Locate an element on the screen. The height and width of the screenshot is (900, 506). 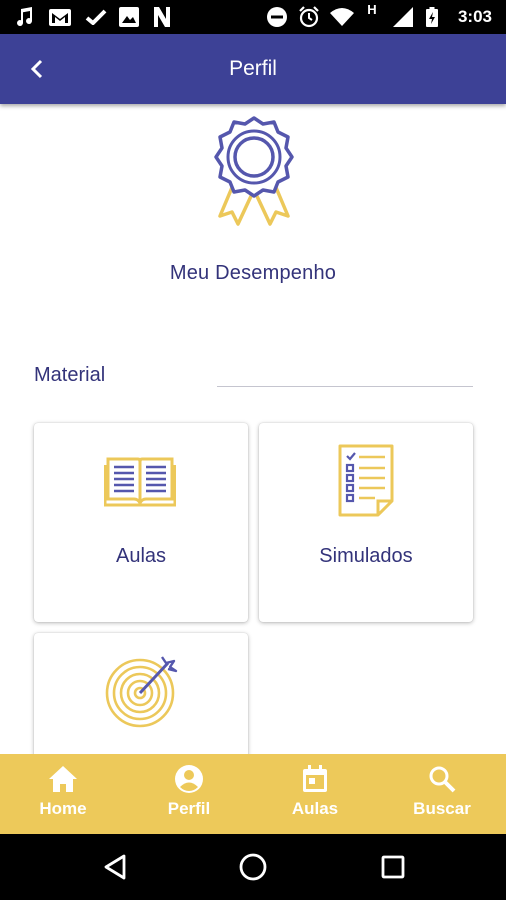
bottom-nav: Home Perfil Aulas Buscar is located at coordinates (253, 794).